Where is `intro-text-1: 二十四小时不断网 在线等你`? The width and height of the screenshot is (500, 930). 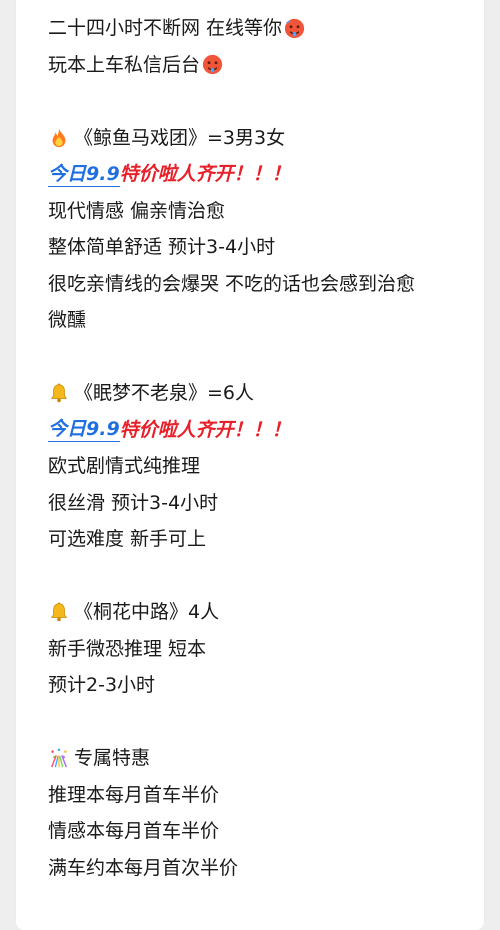 intro-text-1: 二十四小时不断网 在线等你 is located at coordinates (165, 28).